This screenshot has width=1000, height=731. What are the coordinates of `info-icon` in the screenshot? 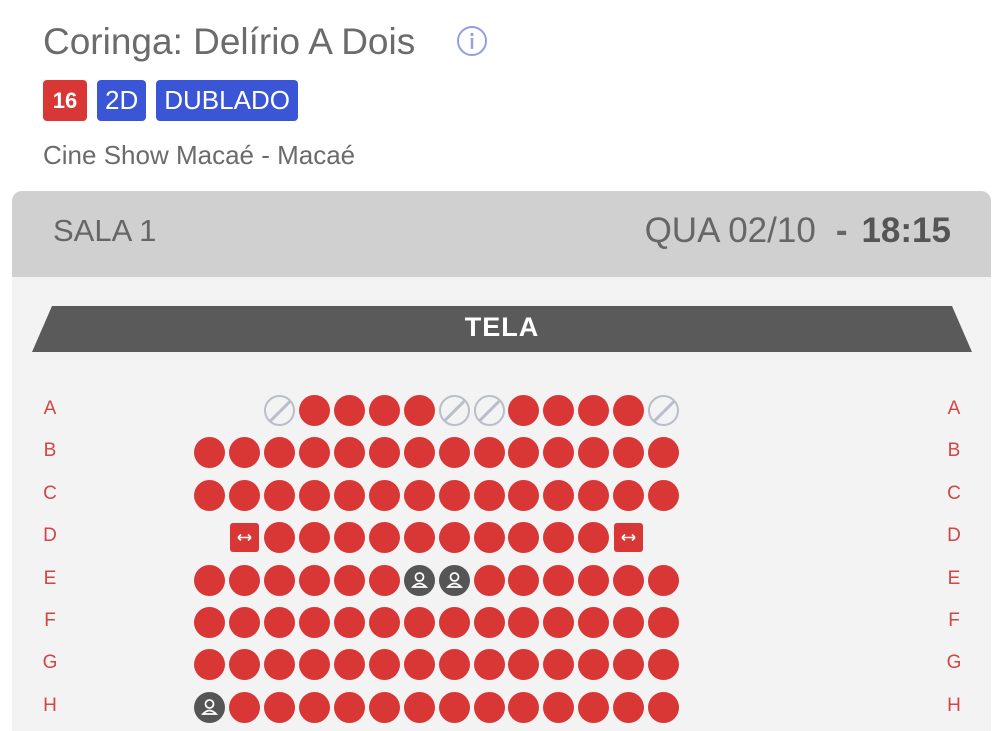 It's located at (472, 41).